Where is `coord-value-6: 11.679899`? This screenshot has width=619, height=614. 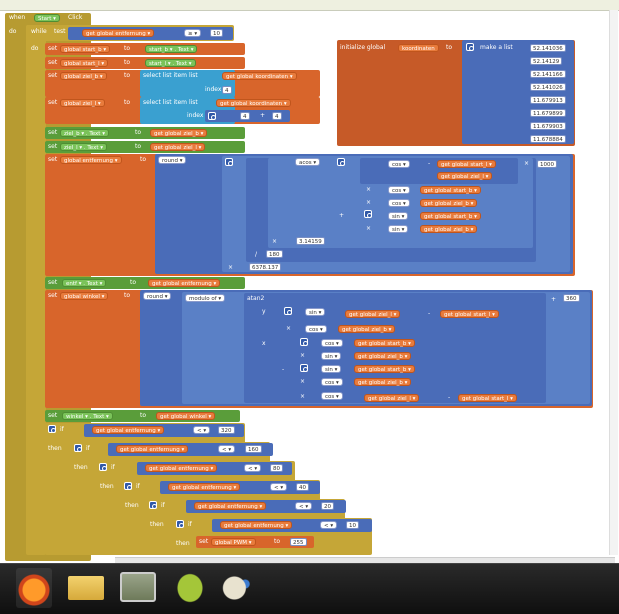 coord-value-6: 11.679899 is located at coordinates (548, 113).